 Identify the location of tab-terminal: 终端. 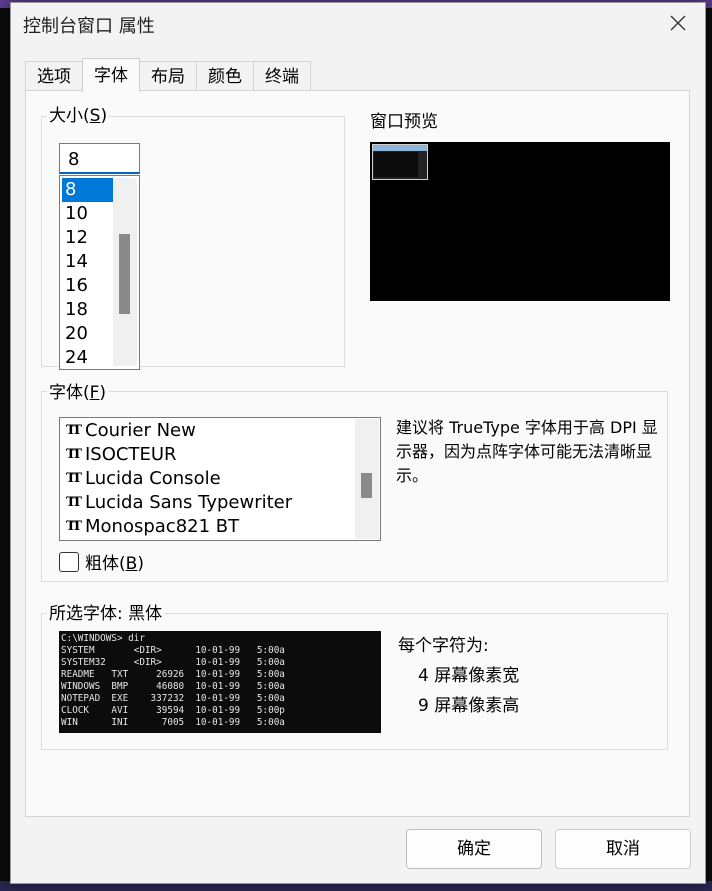
(282, 76).